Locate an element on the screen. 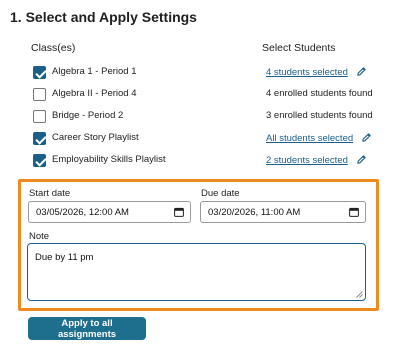 The image size is (400, 355). due-date-value: 03/20/2026, 11:00 AM is located at coordinates (254, 212).